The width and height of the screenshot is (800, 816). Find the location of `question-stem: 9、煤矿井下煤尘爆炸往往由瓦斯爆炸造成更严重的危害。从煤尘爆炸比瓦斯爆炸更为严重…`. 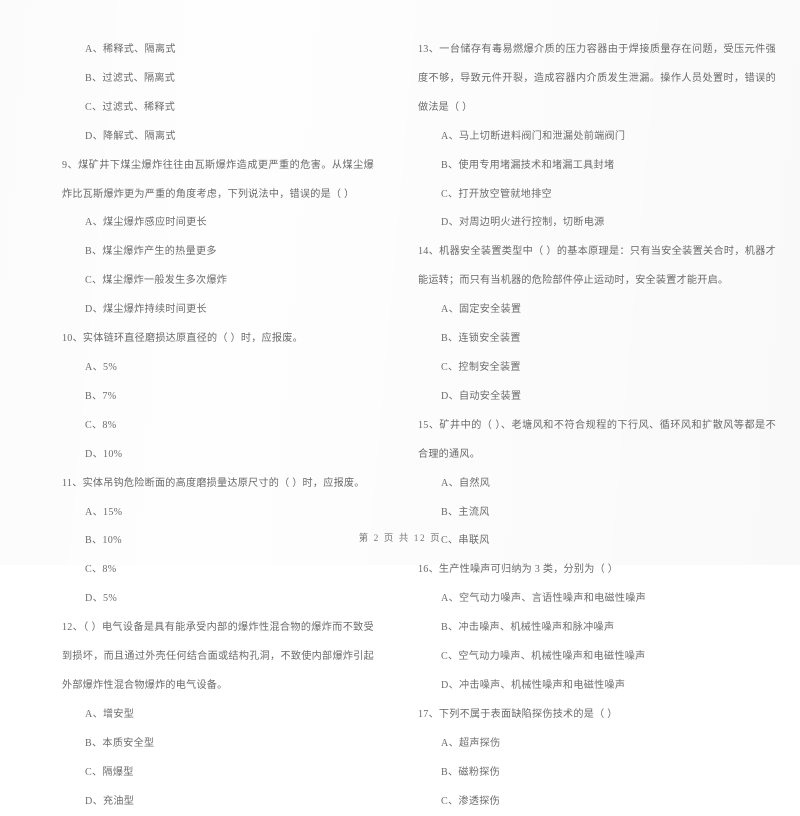

question-stem: 9、煤矿井下煤尘爆炸往往由瓦斯爆炸造成更严重的危害。从煤尘爆炸比瓦斯爆炸更为严重… is located at coordinates (218, 179).